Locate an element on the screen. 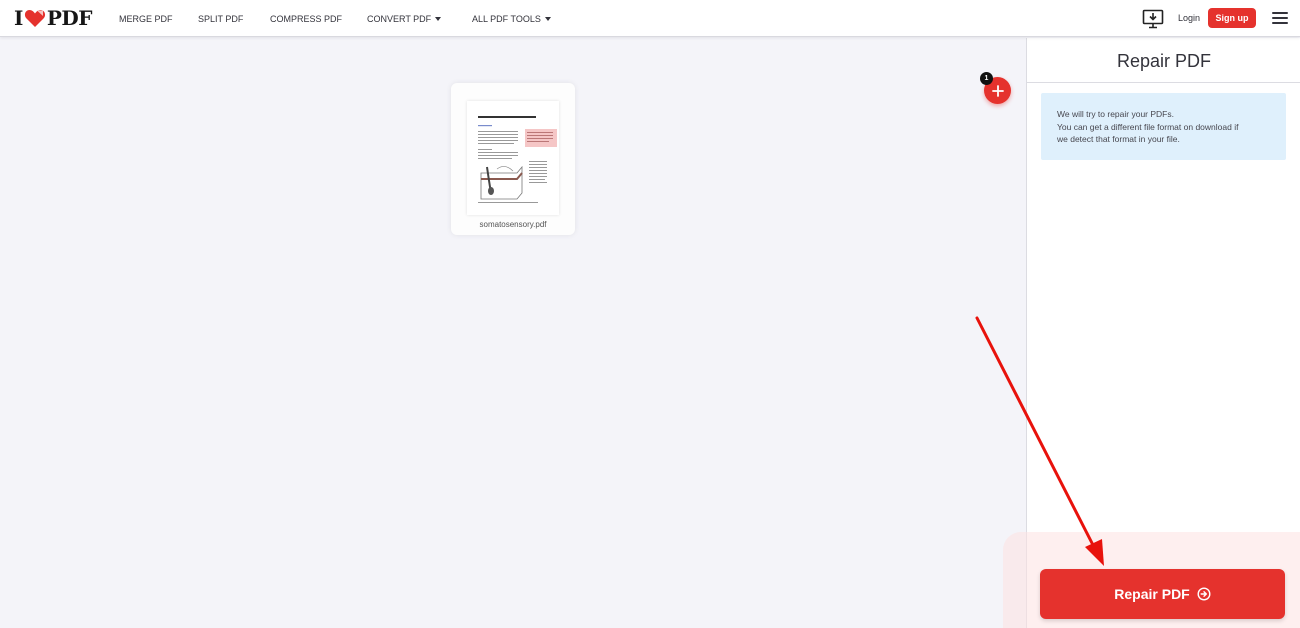 Image resolution: width=1300 pixels, height=628 pixels. pdf-page-preview is located at coordinates (513, 158).